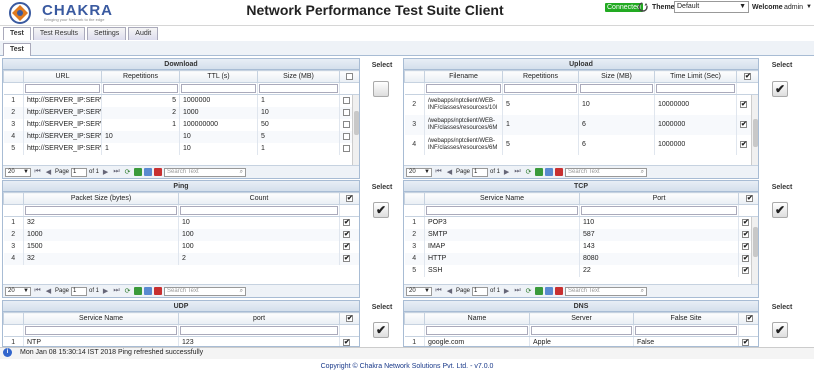 This screenshot has width=814, height=372. What do you see at coordinates (540, 76) in the screenshot?
I see `upload-col-repetitions: Repetitions` at bounding box center [540, 76].